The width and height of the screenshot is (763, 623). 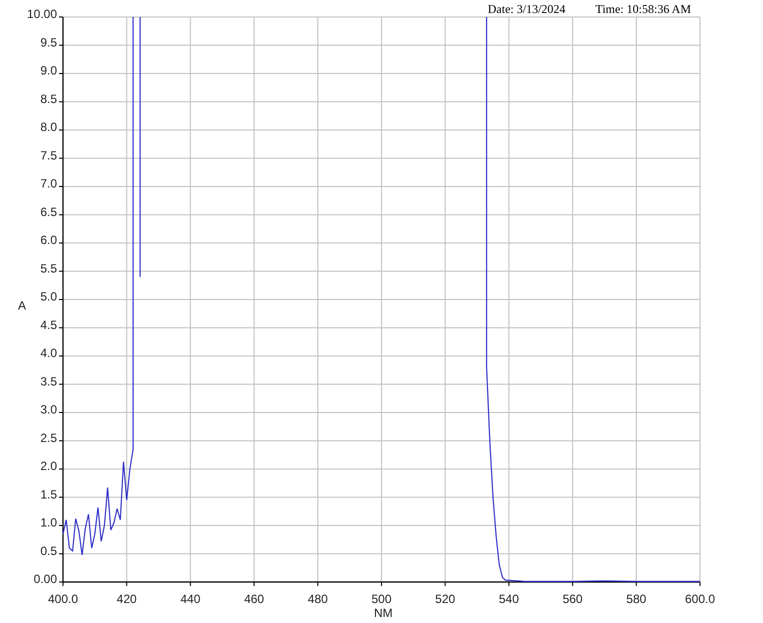 I want to click on tick-label: 520, so click(x=445, y=599).